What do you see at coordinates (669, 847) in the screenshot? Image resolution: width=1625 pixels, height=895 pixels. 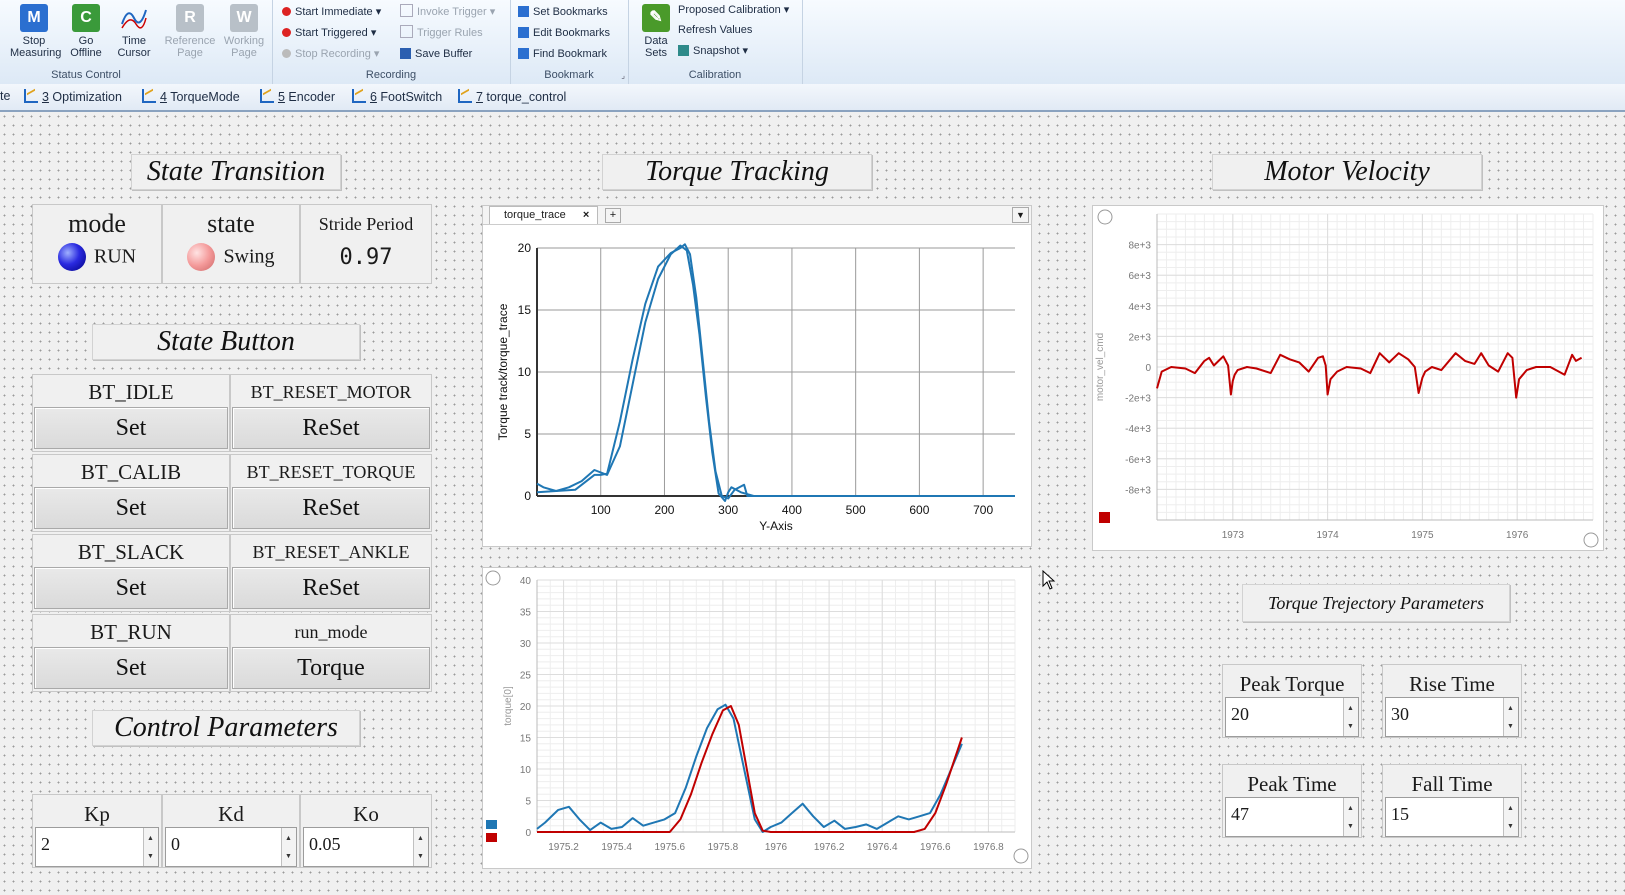 I see `x-tick-label: 1975.6` at bounding box center [669, 847].